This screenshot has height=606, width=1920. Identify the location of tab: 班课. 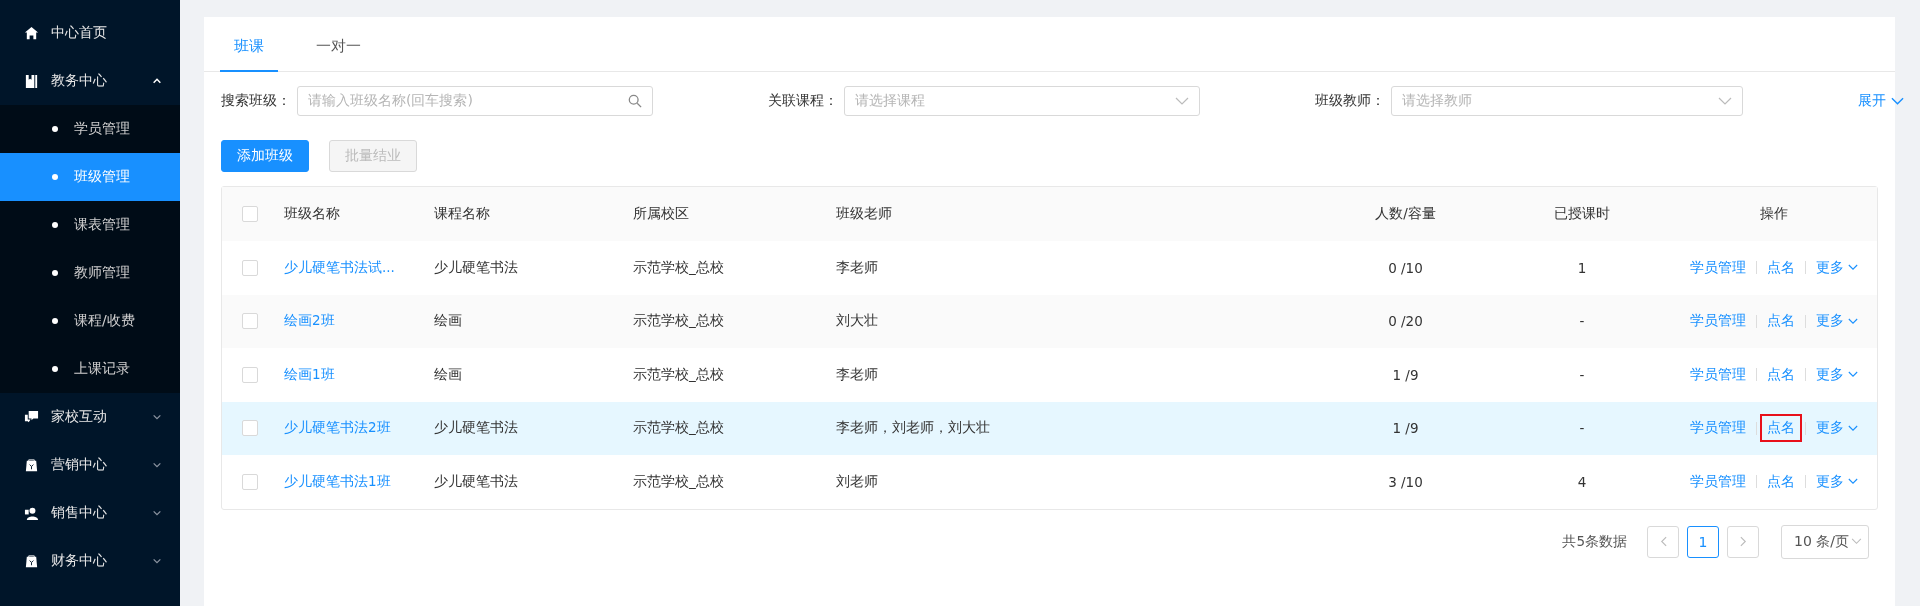
(249, 54).